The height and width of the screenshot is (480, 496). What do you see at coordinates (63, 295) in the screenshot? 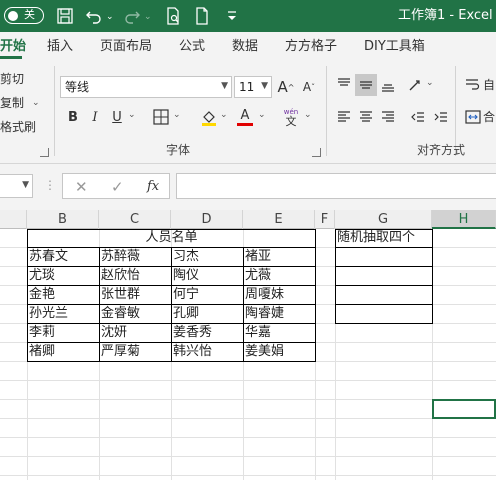
I see `table-cell: 金艳` at bounding box center [63, 295].